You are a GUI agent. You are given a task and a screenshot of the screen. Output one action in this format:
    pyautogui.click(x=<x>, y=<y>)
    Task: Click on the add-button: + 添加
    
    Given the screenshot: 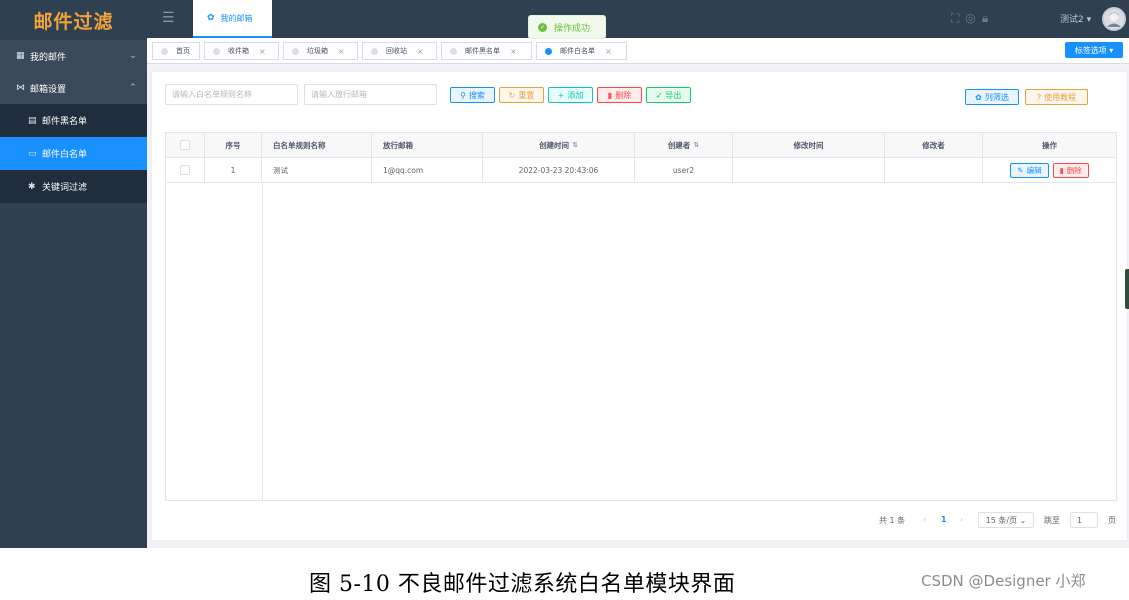 What is the action you would take?
    pyautogui.click(x=570, y=95)
    